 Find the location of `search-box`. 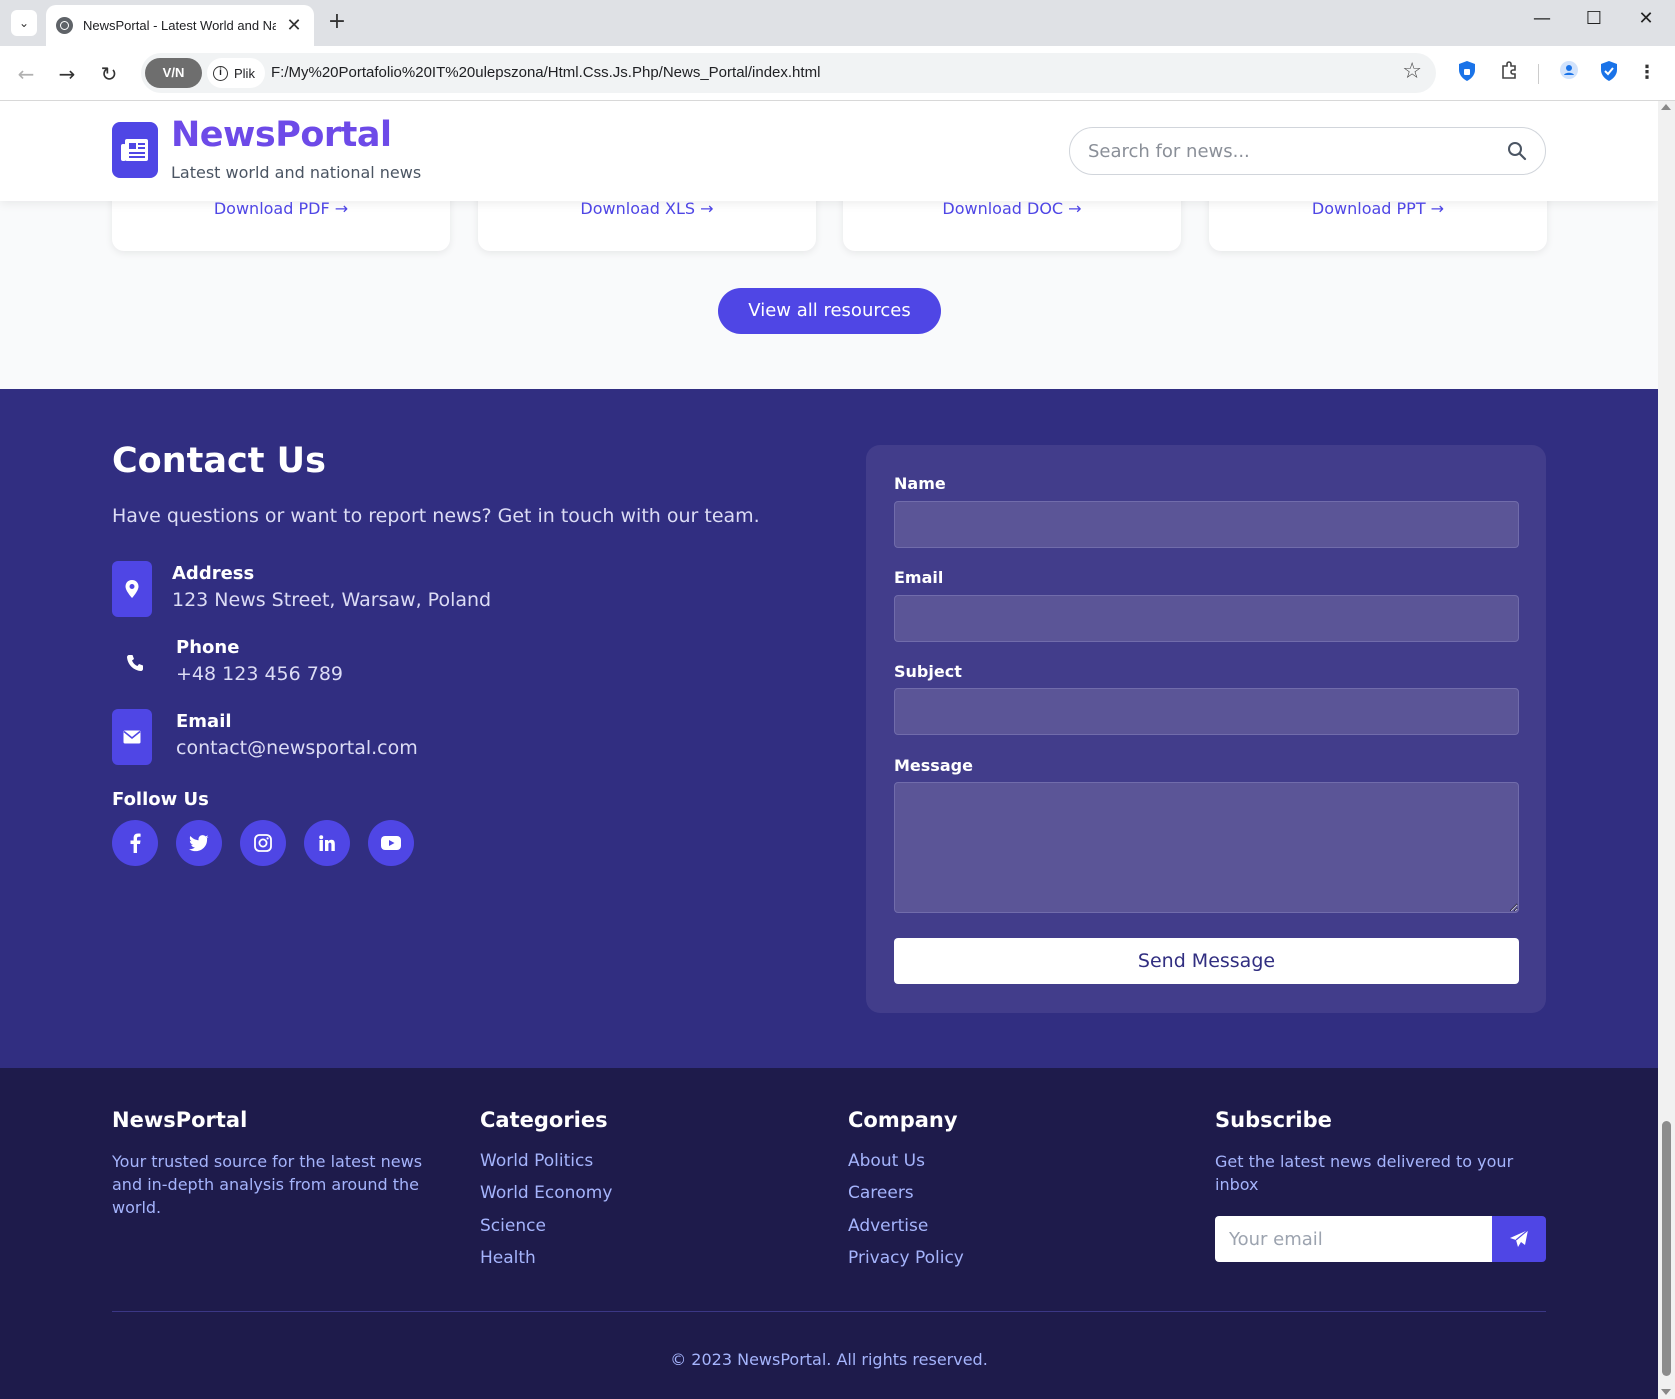

search-box is located at coordinates (1307, 151).